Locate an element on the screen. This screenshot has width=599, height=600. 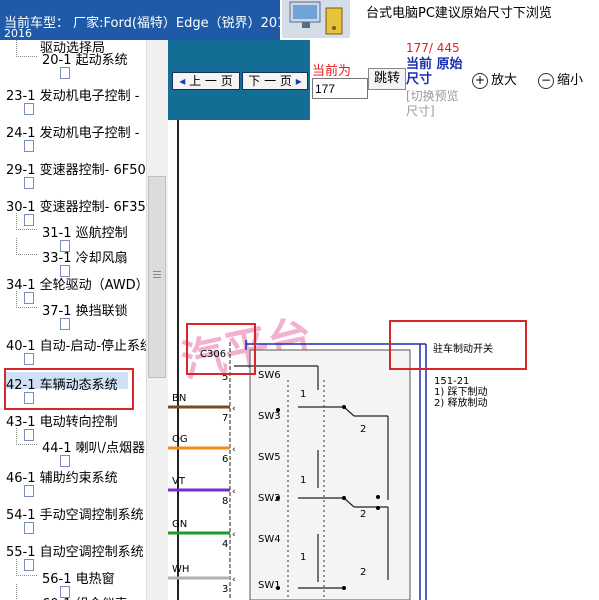
original-size-link: 当前 原始尺寸 is located at coordinates (436, 72).